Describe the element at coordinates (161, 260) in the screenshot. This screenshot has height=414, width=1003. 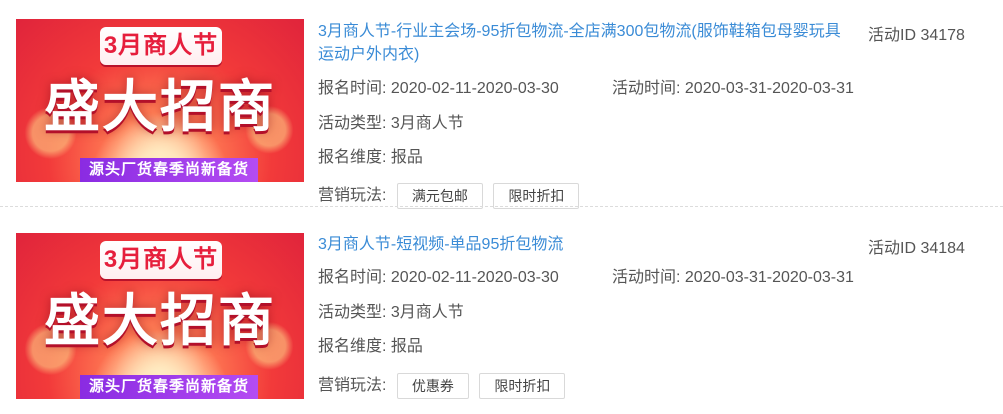
I see `banner-tag: 3月商人节` at that location.